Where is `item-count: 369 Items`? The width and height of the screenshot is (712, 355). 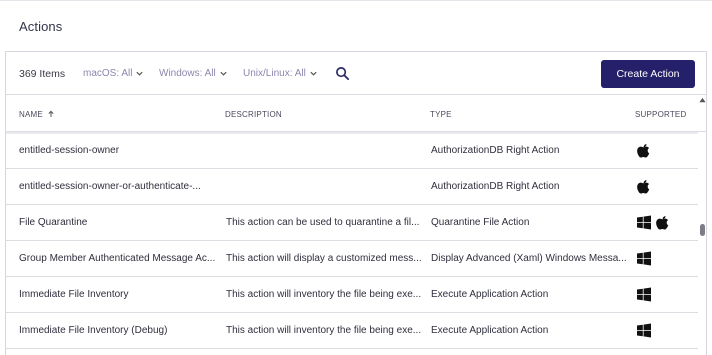 item-count: 369 Items is located at coordinates (42, 74).